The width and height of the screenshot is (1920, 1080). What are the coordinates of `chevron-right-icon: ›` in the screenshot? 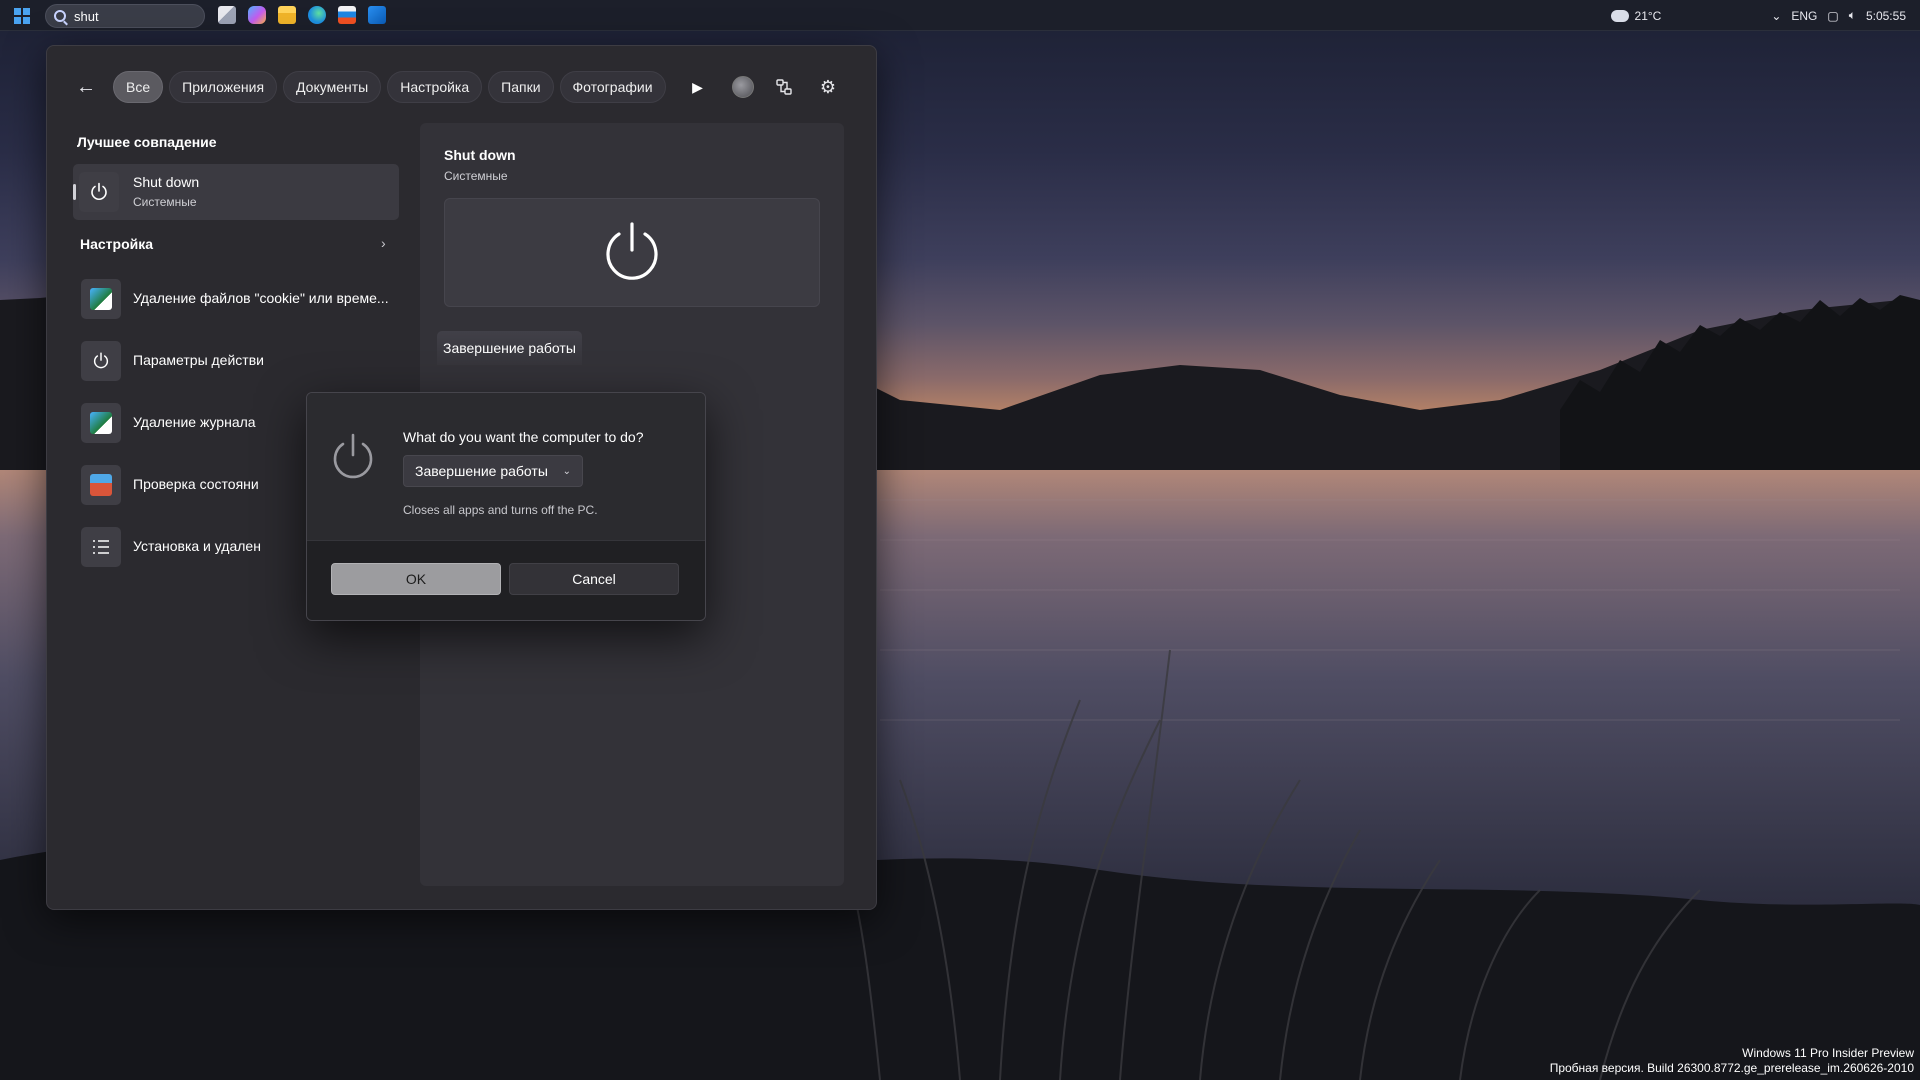 It's located at (383, 243).